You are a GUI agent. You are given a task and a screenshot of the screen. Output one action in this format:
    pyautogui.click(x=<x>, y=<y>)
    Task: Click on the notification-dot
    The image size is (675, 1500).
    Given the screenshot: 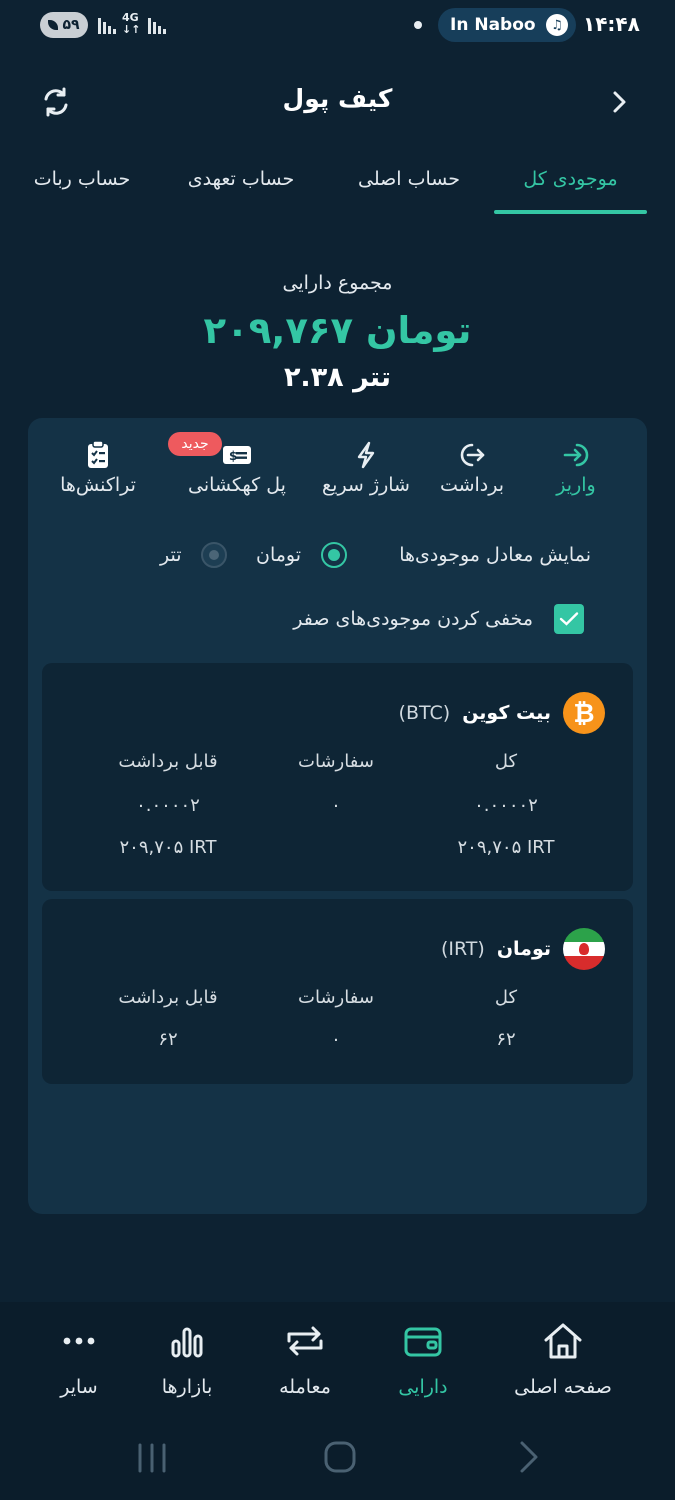 What is the action you would take?
    pyautogui.click(x=418, y=25)
    